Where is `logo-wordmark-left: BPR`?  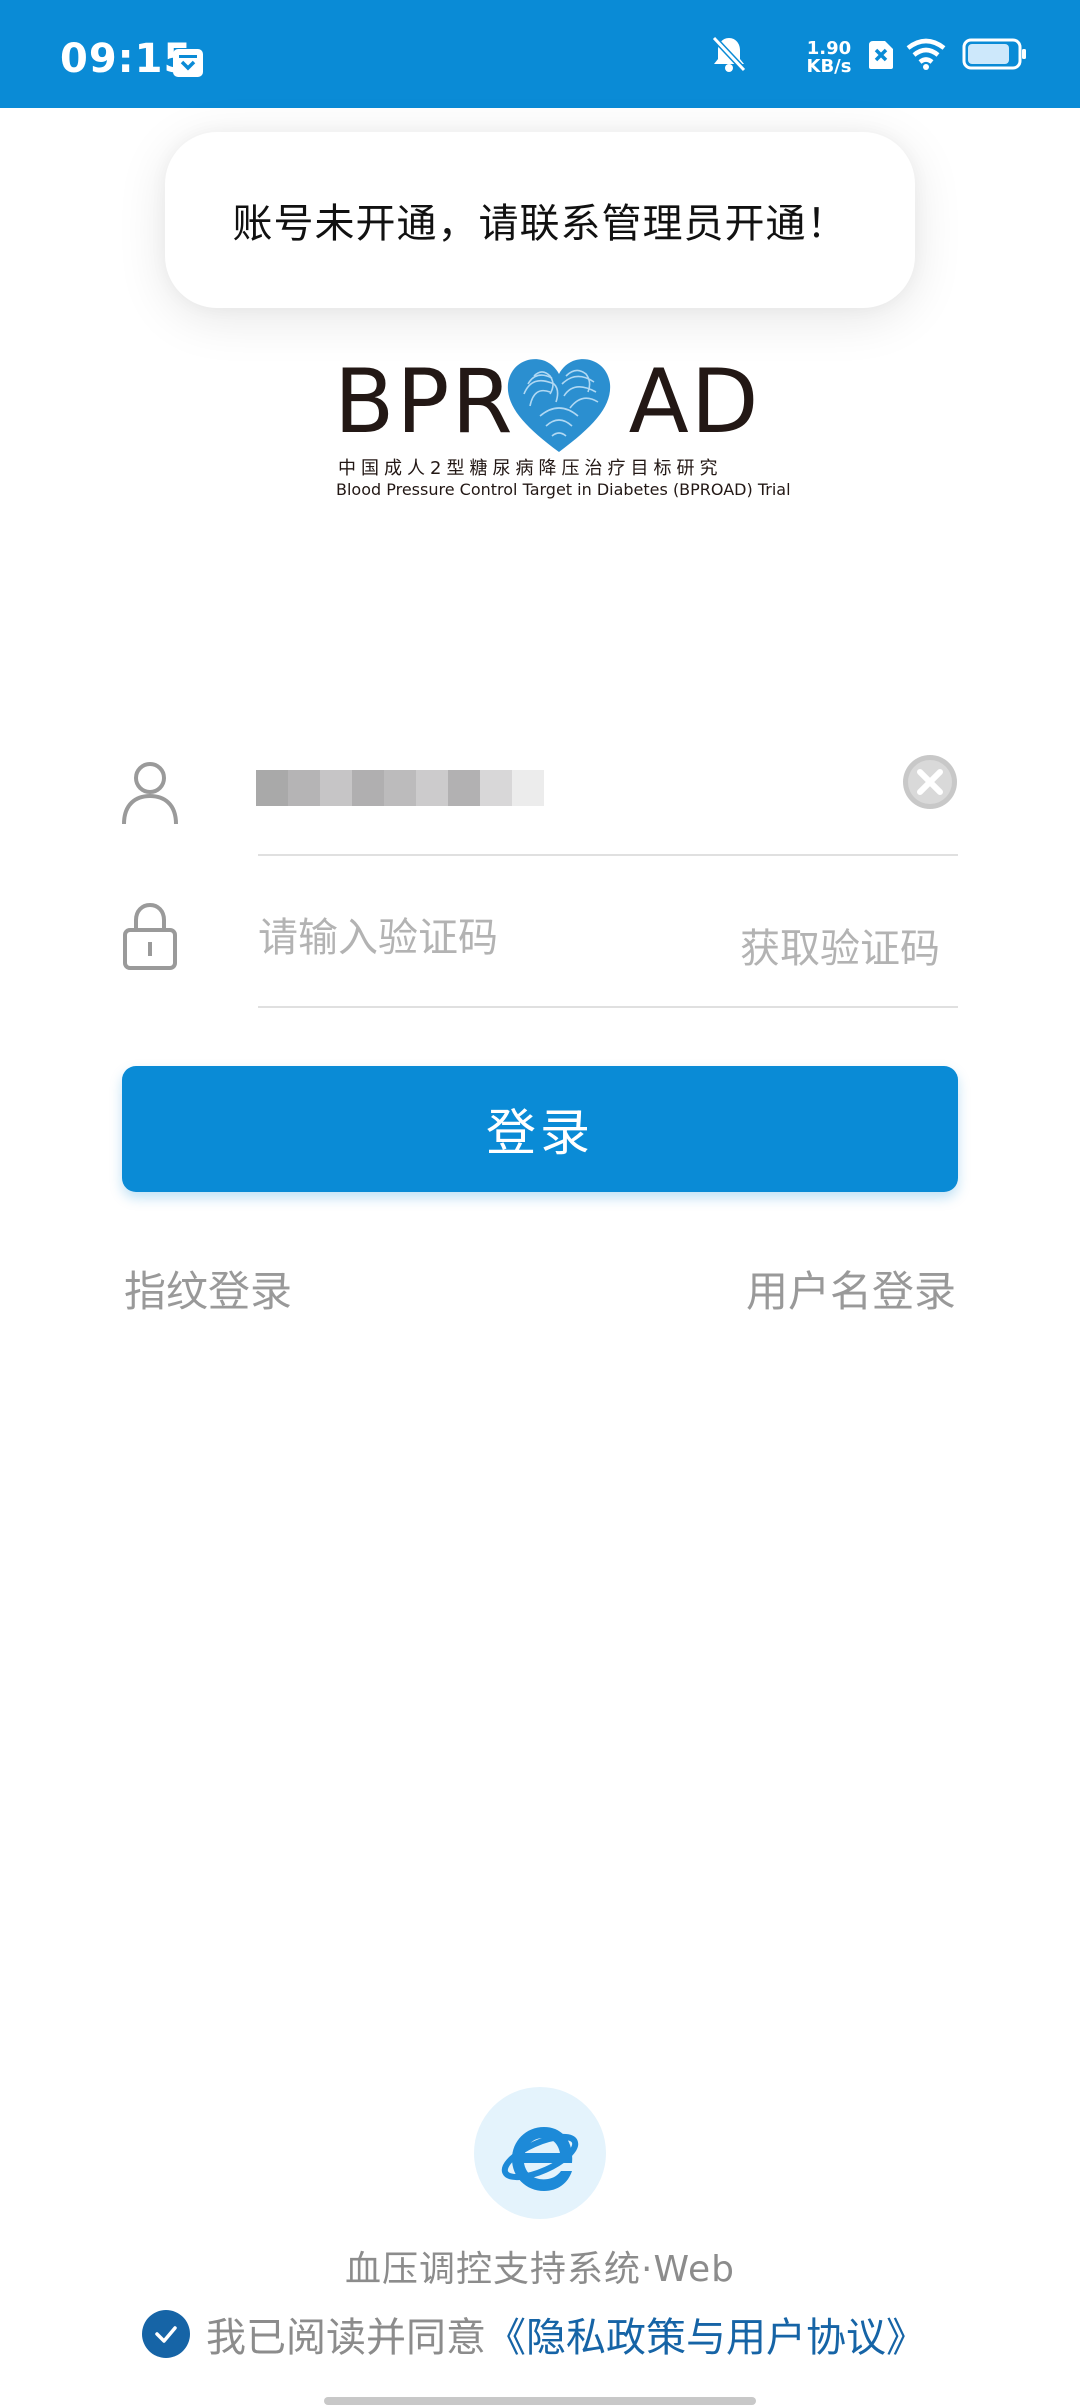 logo-wordmark-left: BPR is located at coordinates (424, 401).